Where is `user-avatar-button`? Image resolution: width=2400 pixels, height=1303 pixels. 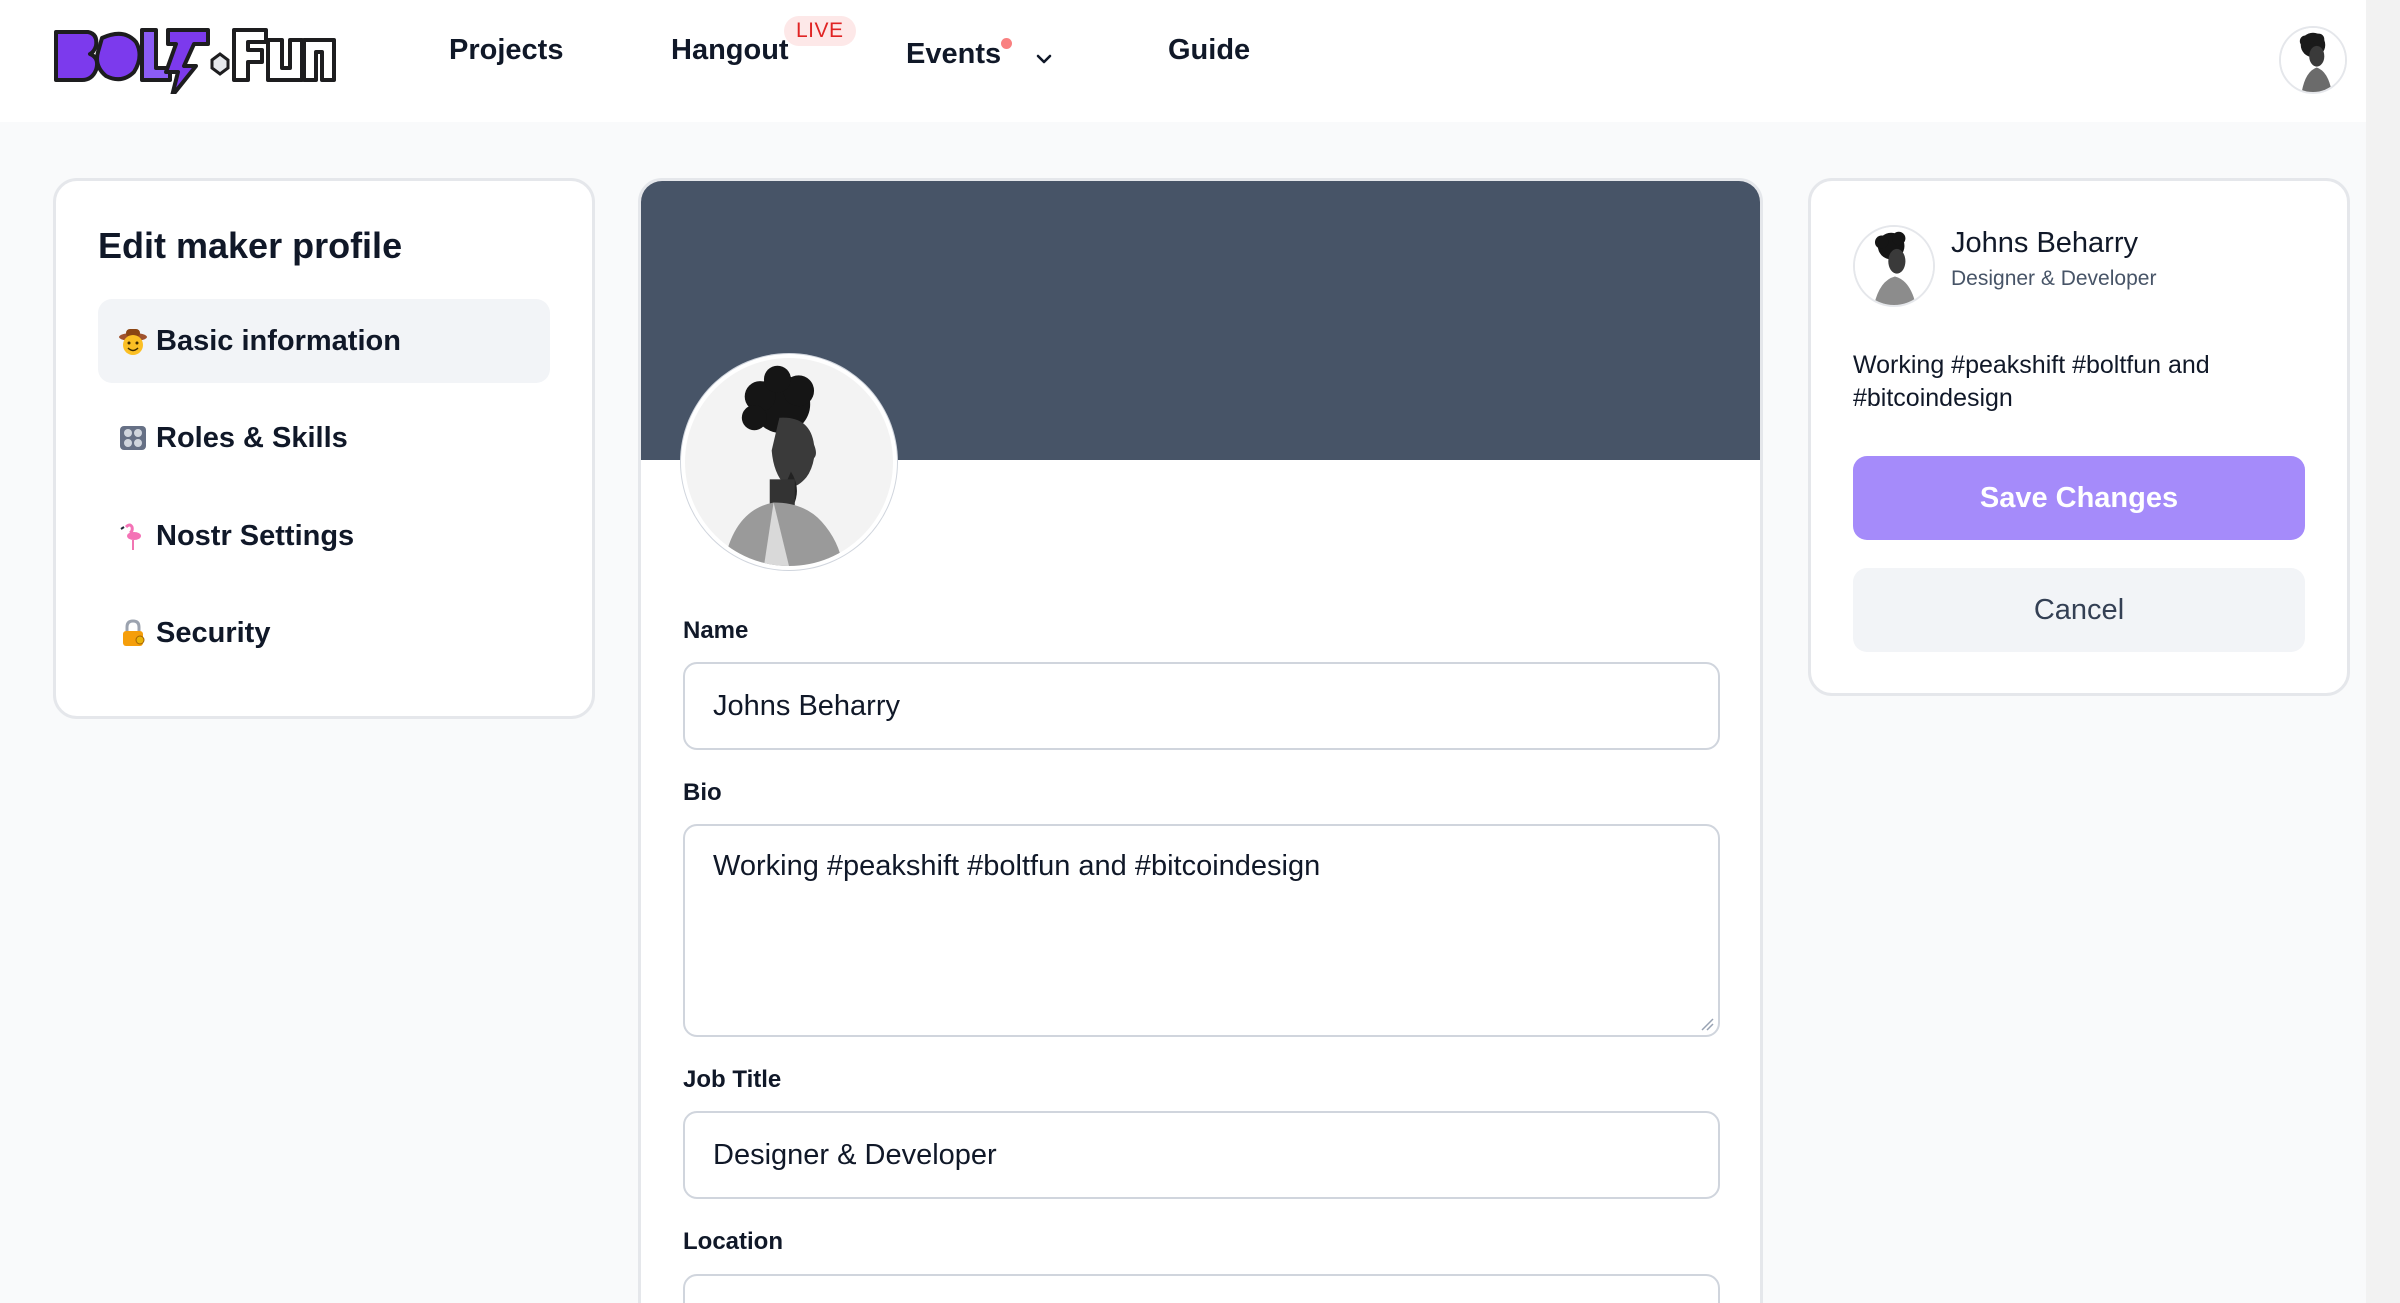 user-avatar-button is located at coordinates (2313, 60).